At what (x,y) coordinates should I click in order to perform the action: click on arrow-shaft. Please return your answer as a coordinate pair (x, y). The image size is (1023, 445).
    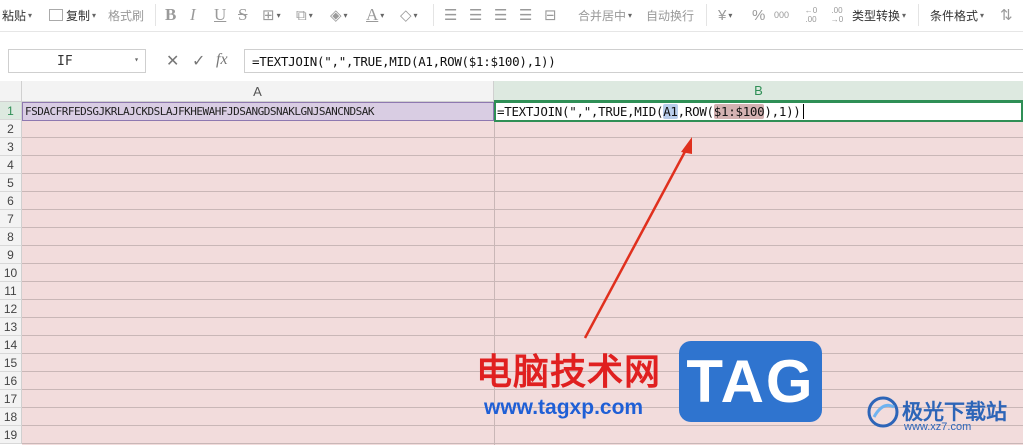
    Looking at the image, I should click on (636, 242).